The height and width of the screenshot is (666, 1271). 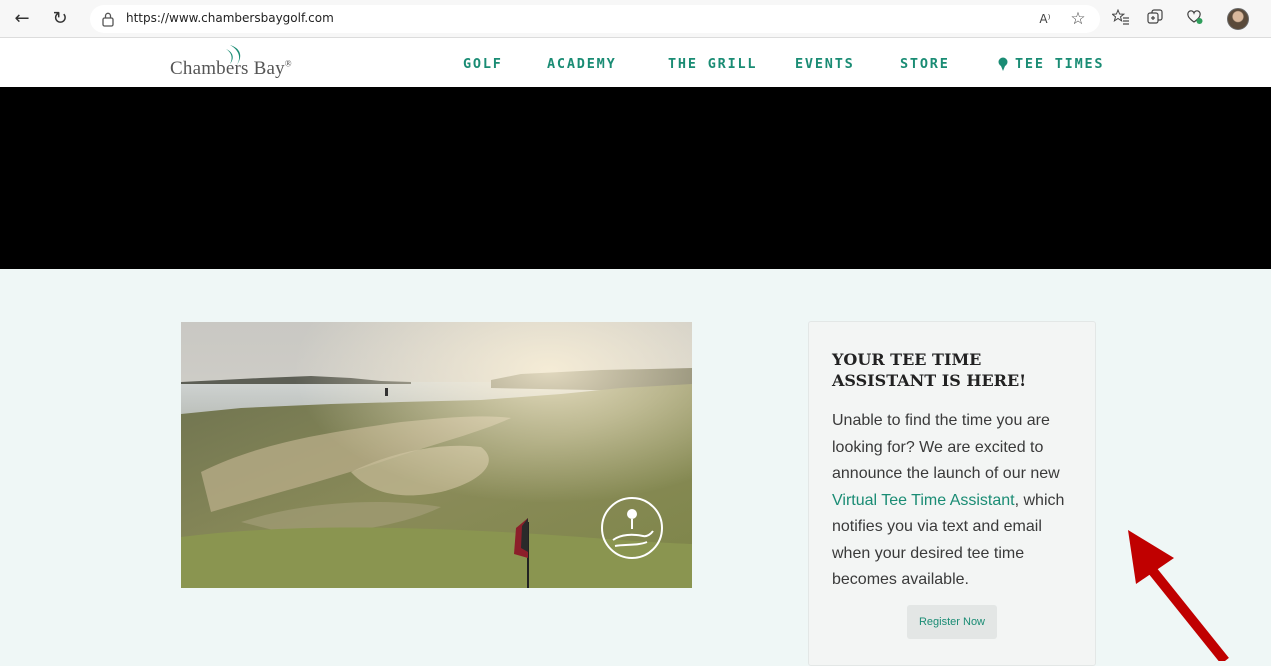 I want to click on nav-tee-times: TEE TIMES, so click(x=1059, y=64).